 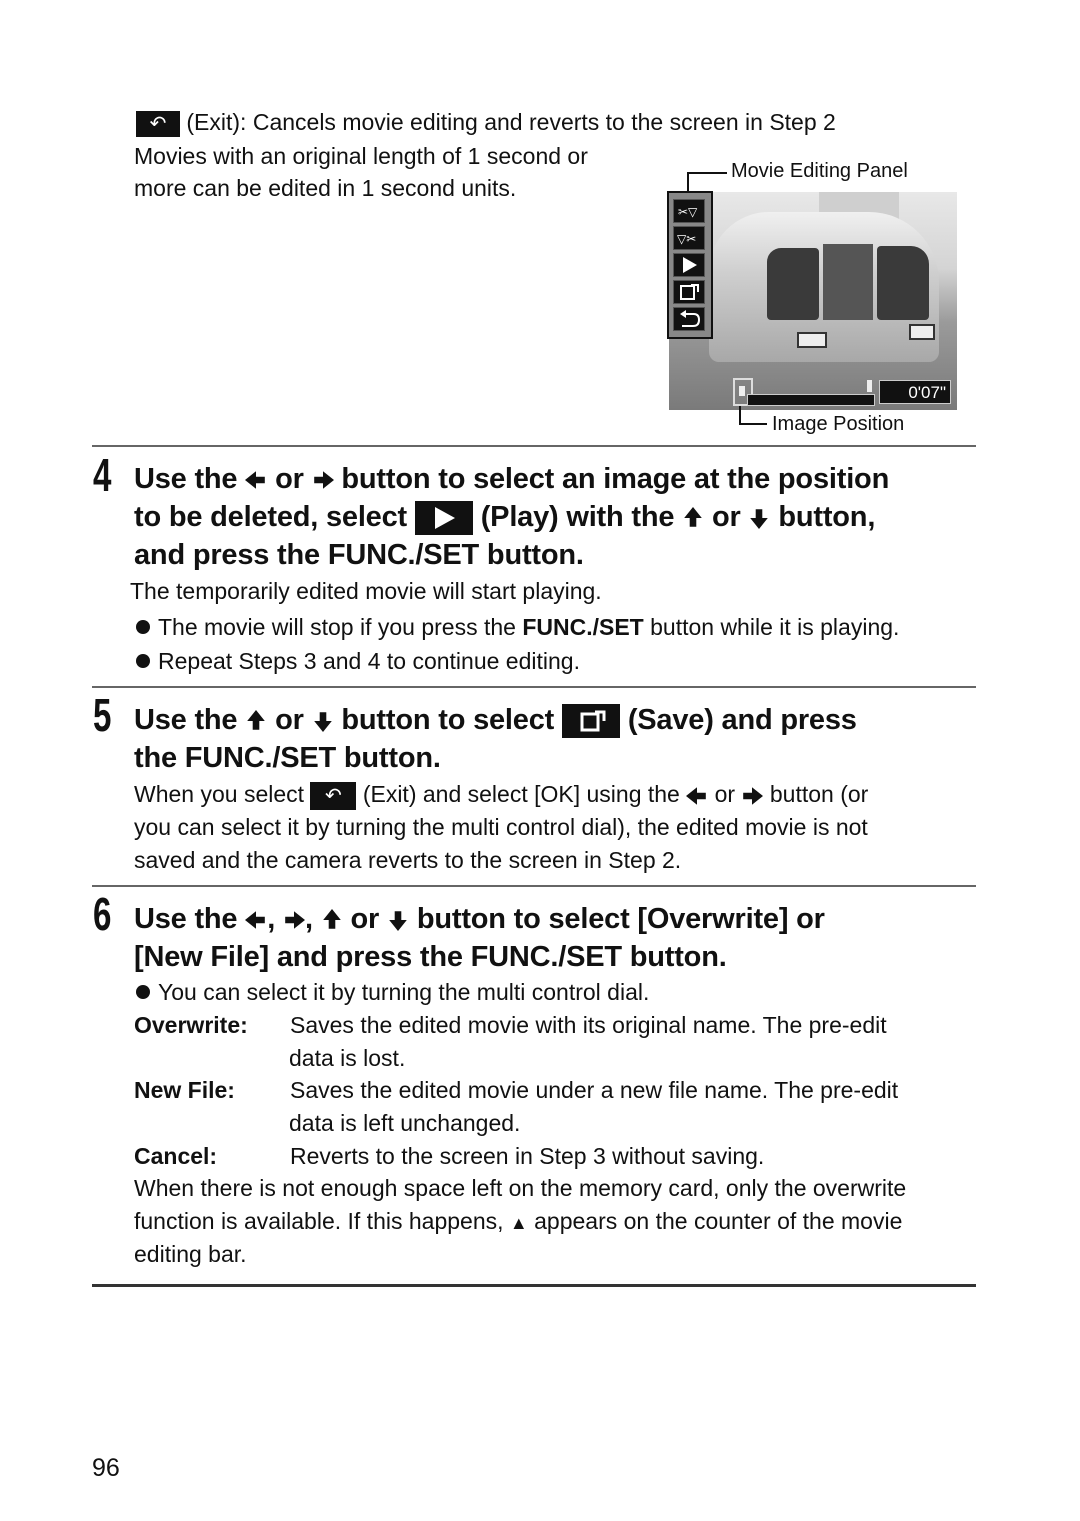 I want to click on position-handle, so click(x=742, y=391).